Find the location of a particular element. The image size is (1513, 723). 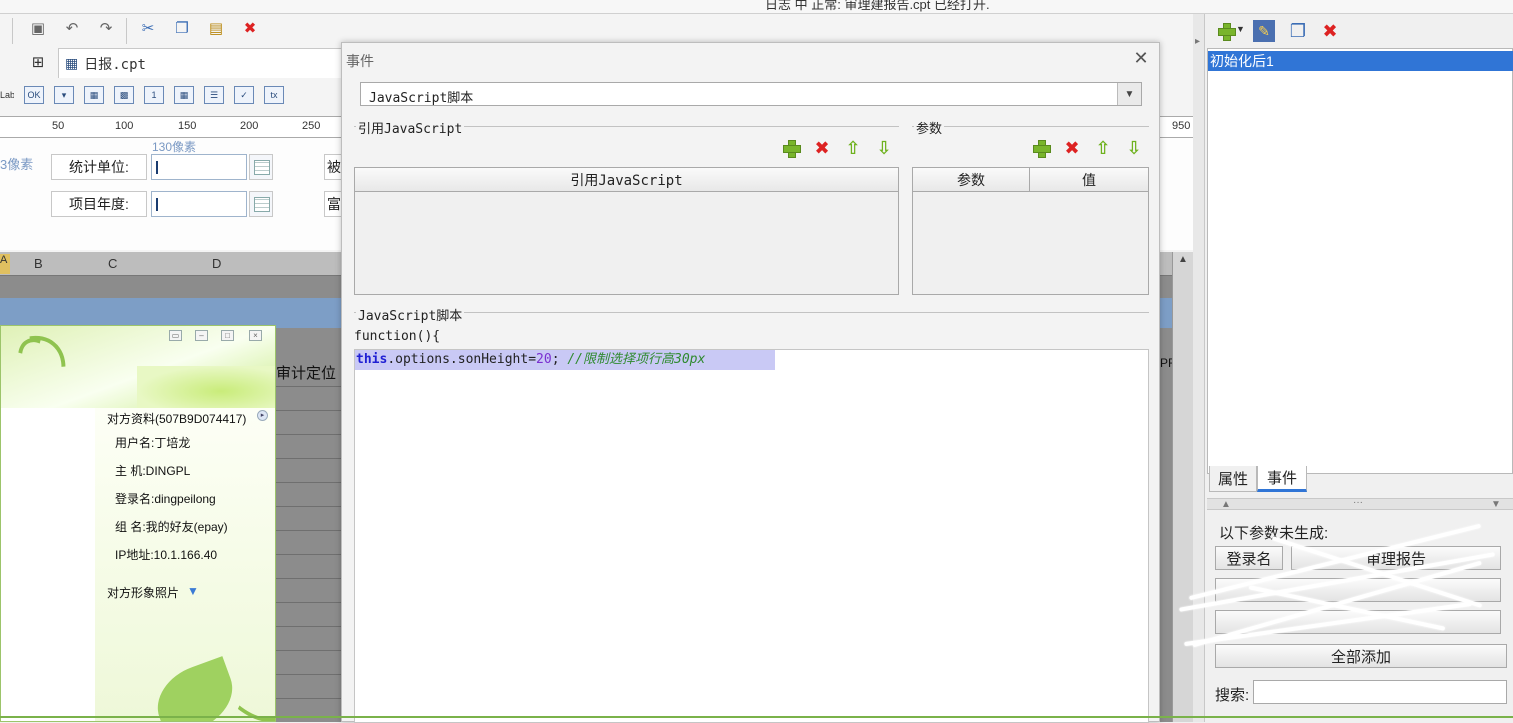

scroll-up-icon: ▲ is located at coordinates (1183, 262).